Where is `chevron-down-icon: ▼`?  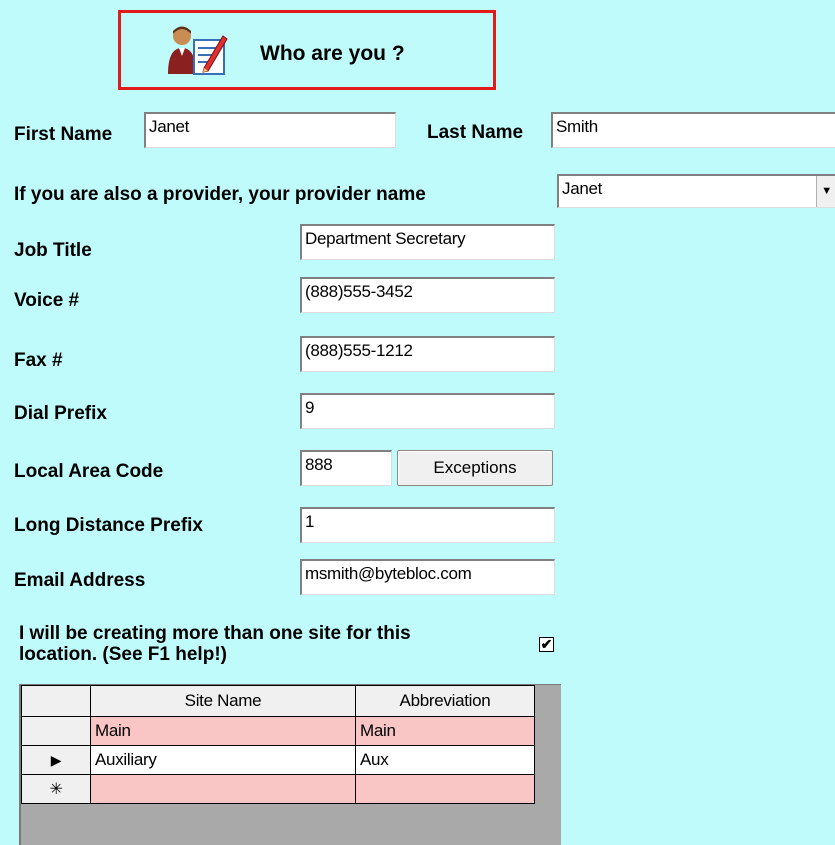 chevron-down-icon: ▼ is located at coordinates (825, 191).